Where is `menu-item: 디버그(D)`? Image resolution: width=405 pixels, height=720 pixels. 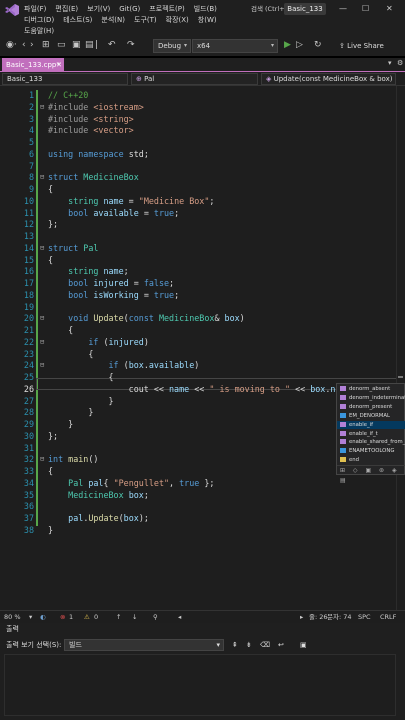
menu-item: 디버그(D) is located at coordinates (39, 20).